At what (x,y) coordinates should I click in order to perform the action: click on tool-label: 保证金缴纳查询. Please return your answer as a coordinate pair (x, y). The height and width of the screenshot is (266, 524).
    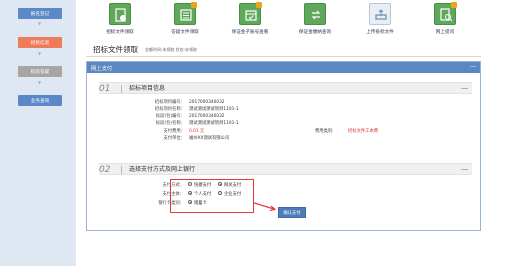
    Looking at the image, I should click on (315, 32).